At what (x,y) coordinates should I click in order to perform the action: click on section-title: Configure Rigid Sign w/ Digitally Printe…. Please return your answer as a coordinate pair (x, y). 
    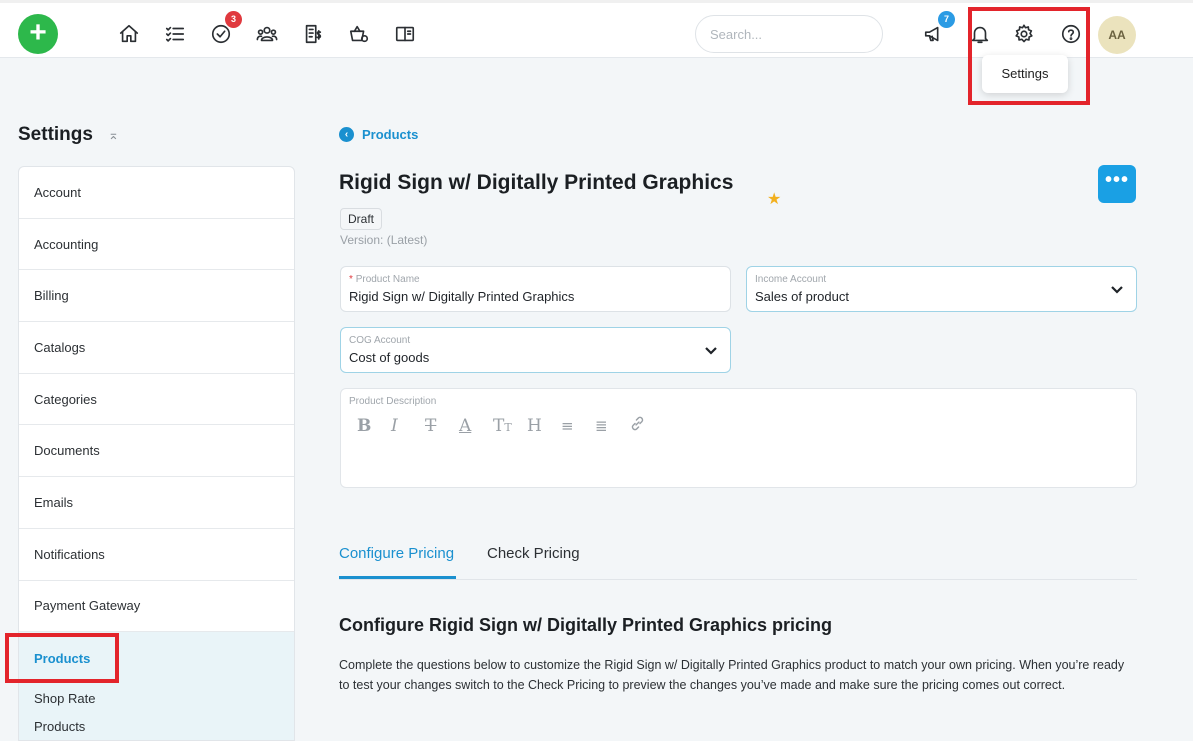
    Looking at the image, I should click on (586, 625).